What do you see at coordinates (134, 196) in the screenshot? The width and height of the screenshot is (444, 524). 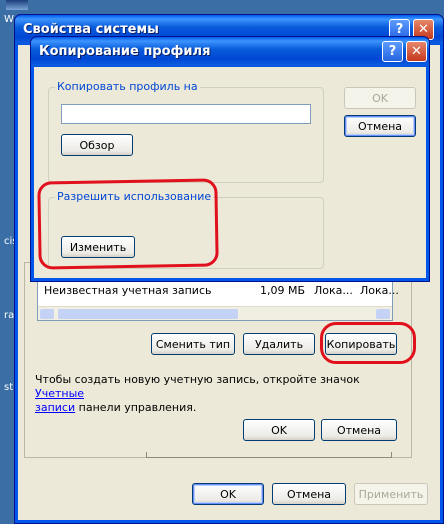 I see `allow-use-label: Разрешить использование` at bounding box center [134, 196].